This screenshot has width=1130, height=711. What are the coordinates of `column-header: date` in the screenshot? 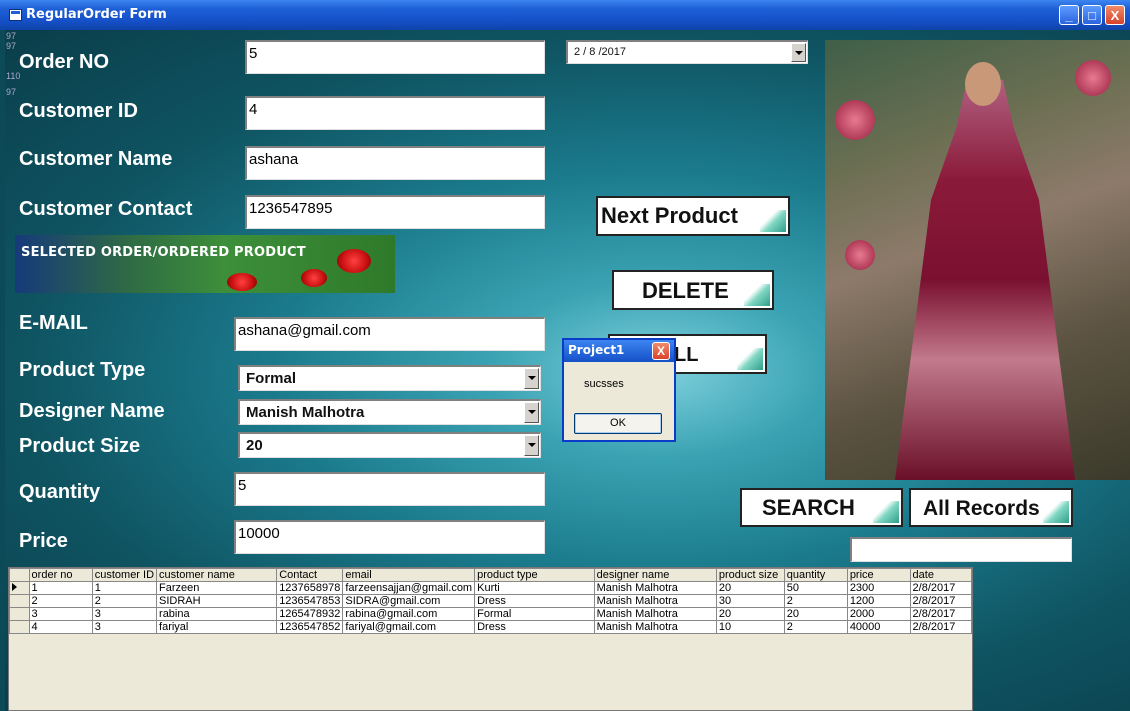 It's located at (940, 575).